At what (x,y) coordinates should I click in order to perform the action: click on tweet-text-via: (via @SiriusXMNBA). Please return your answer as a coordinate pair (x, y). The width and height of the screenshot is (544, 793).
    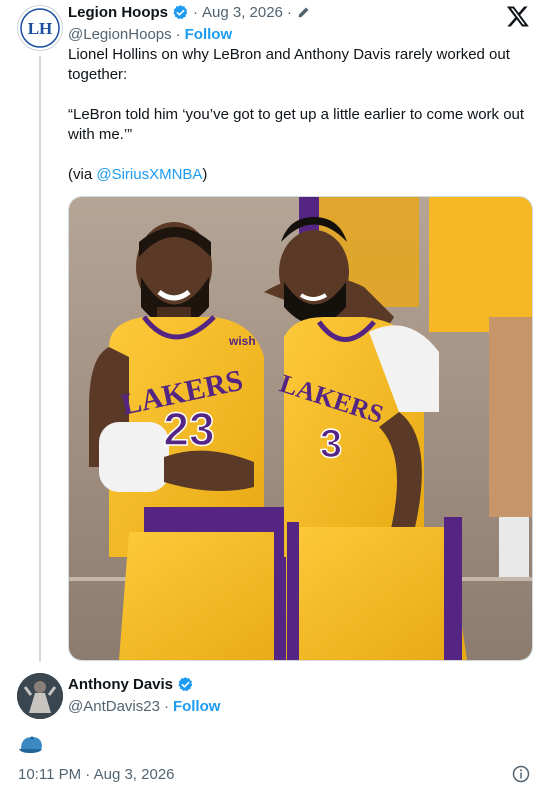
    Looking at the image, I should click on (138, 174).